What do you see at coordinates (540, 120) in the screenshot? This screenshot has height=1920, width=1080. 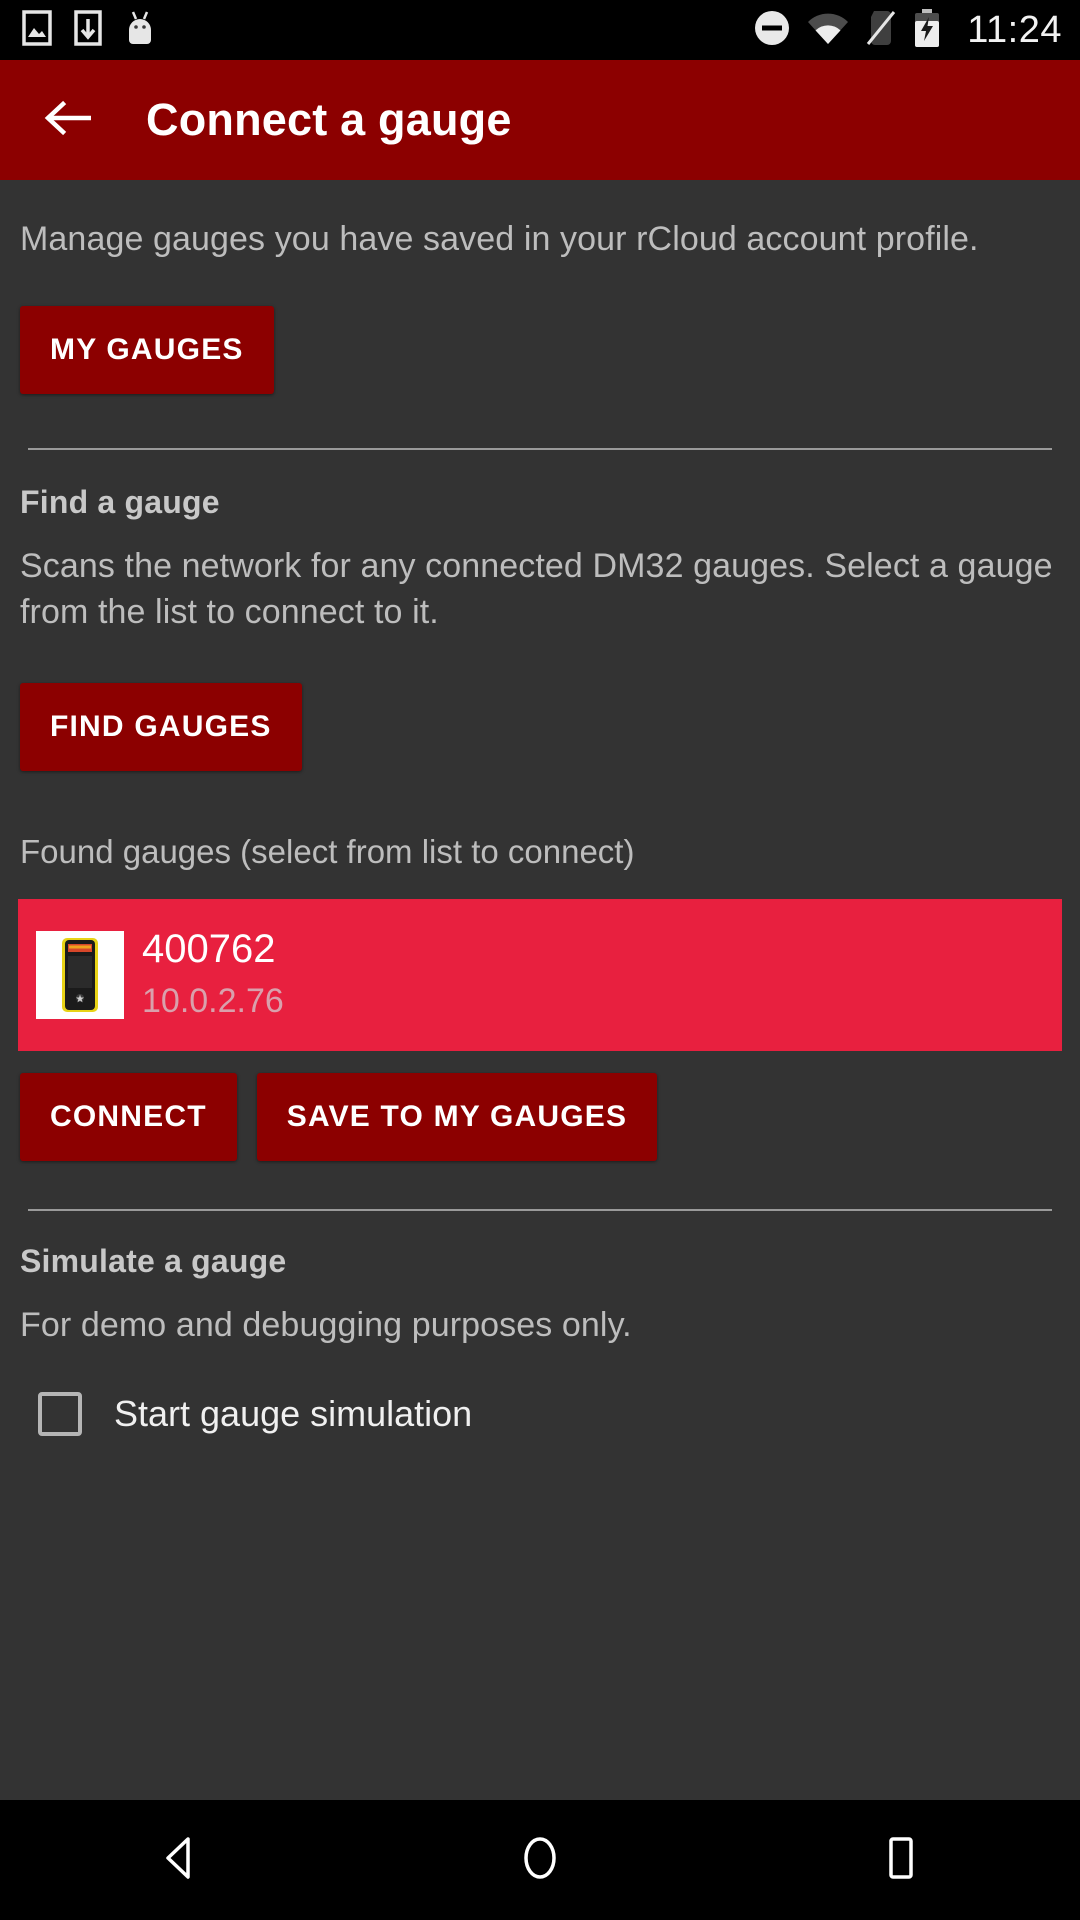 I see `app-bar: Connect a gauge` at bounding box center [540, 120].